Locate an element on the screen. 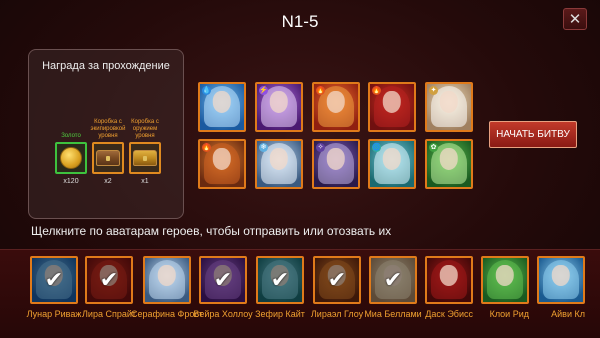  roster-hero-name: Лираэл Глоу is located at coordinates (337, 314).